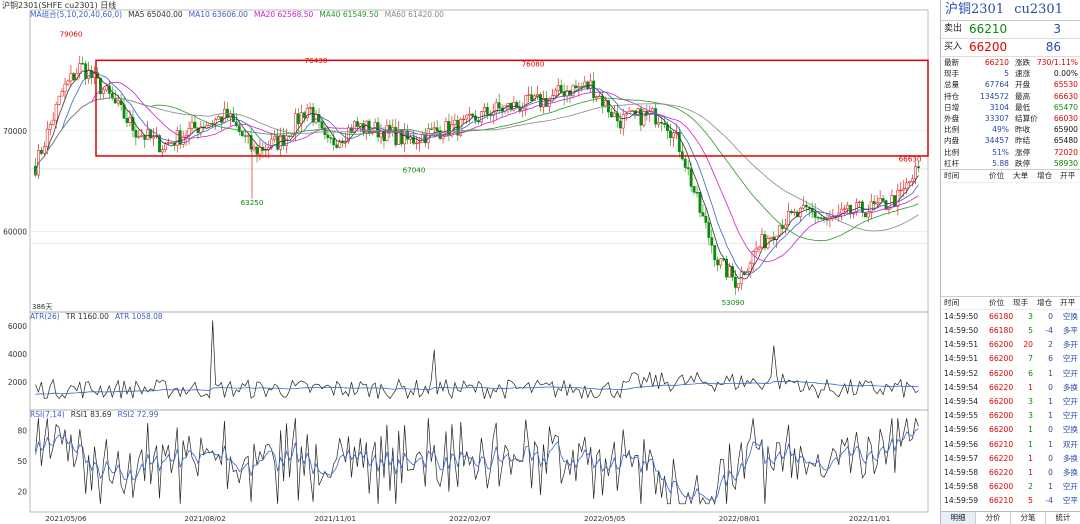 Image resolution: width=1080 pixels, height=524 pixels. What do you see at coordinates (958, 518) in the screenshot?
I see `tab-0: 明细` at bounding box center [958, 518].